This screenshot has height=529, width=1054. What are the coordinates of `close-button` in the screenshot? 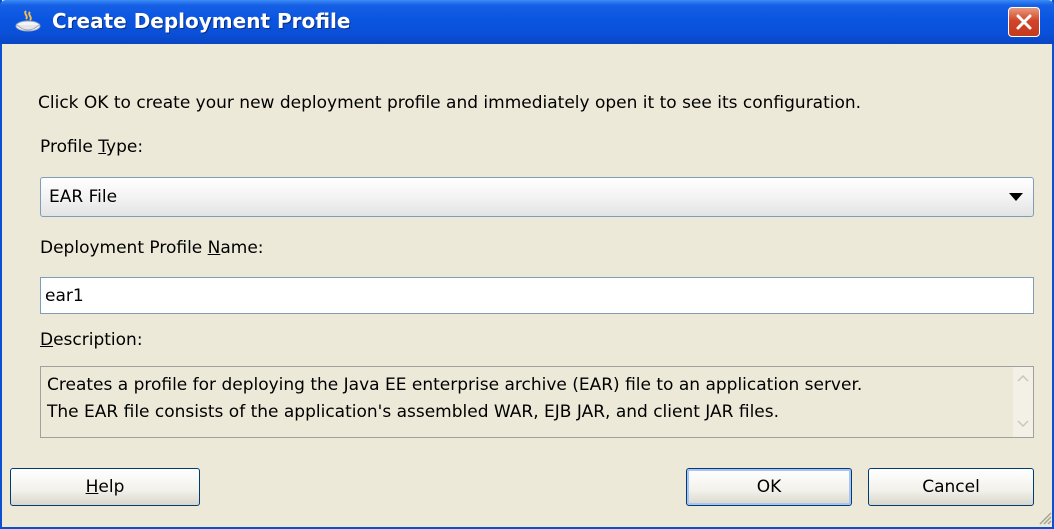 It's located at (1024, 22).